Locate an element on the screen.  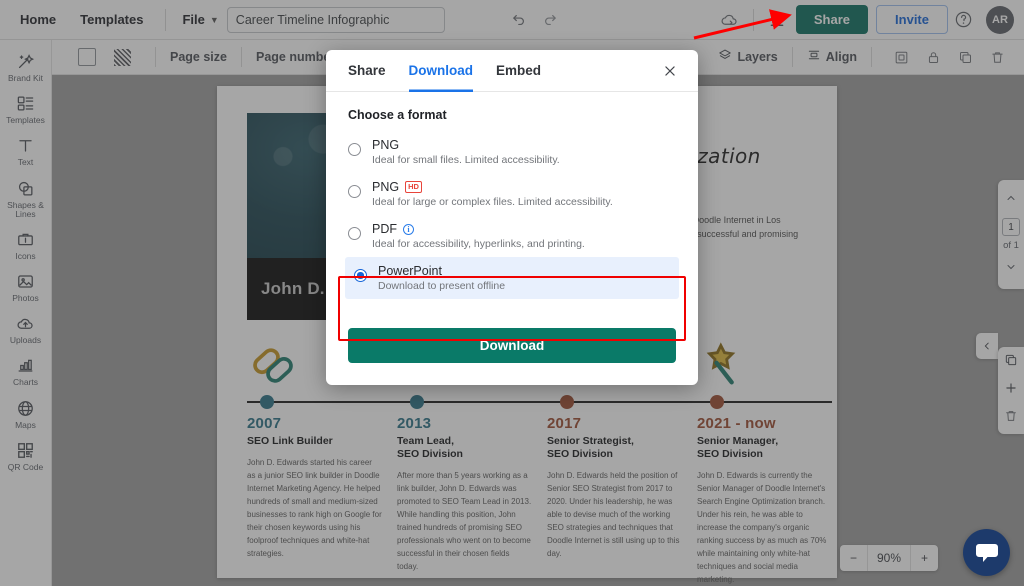
add-page-icon is located at coordinates (1011, 390).